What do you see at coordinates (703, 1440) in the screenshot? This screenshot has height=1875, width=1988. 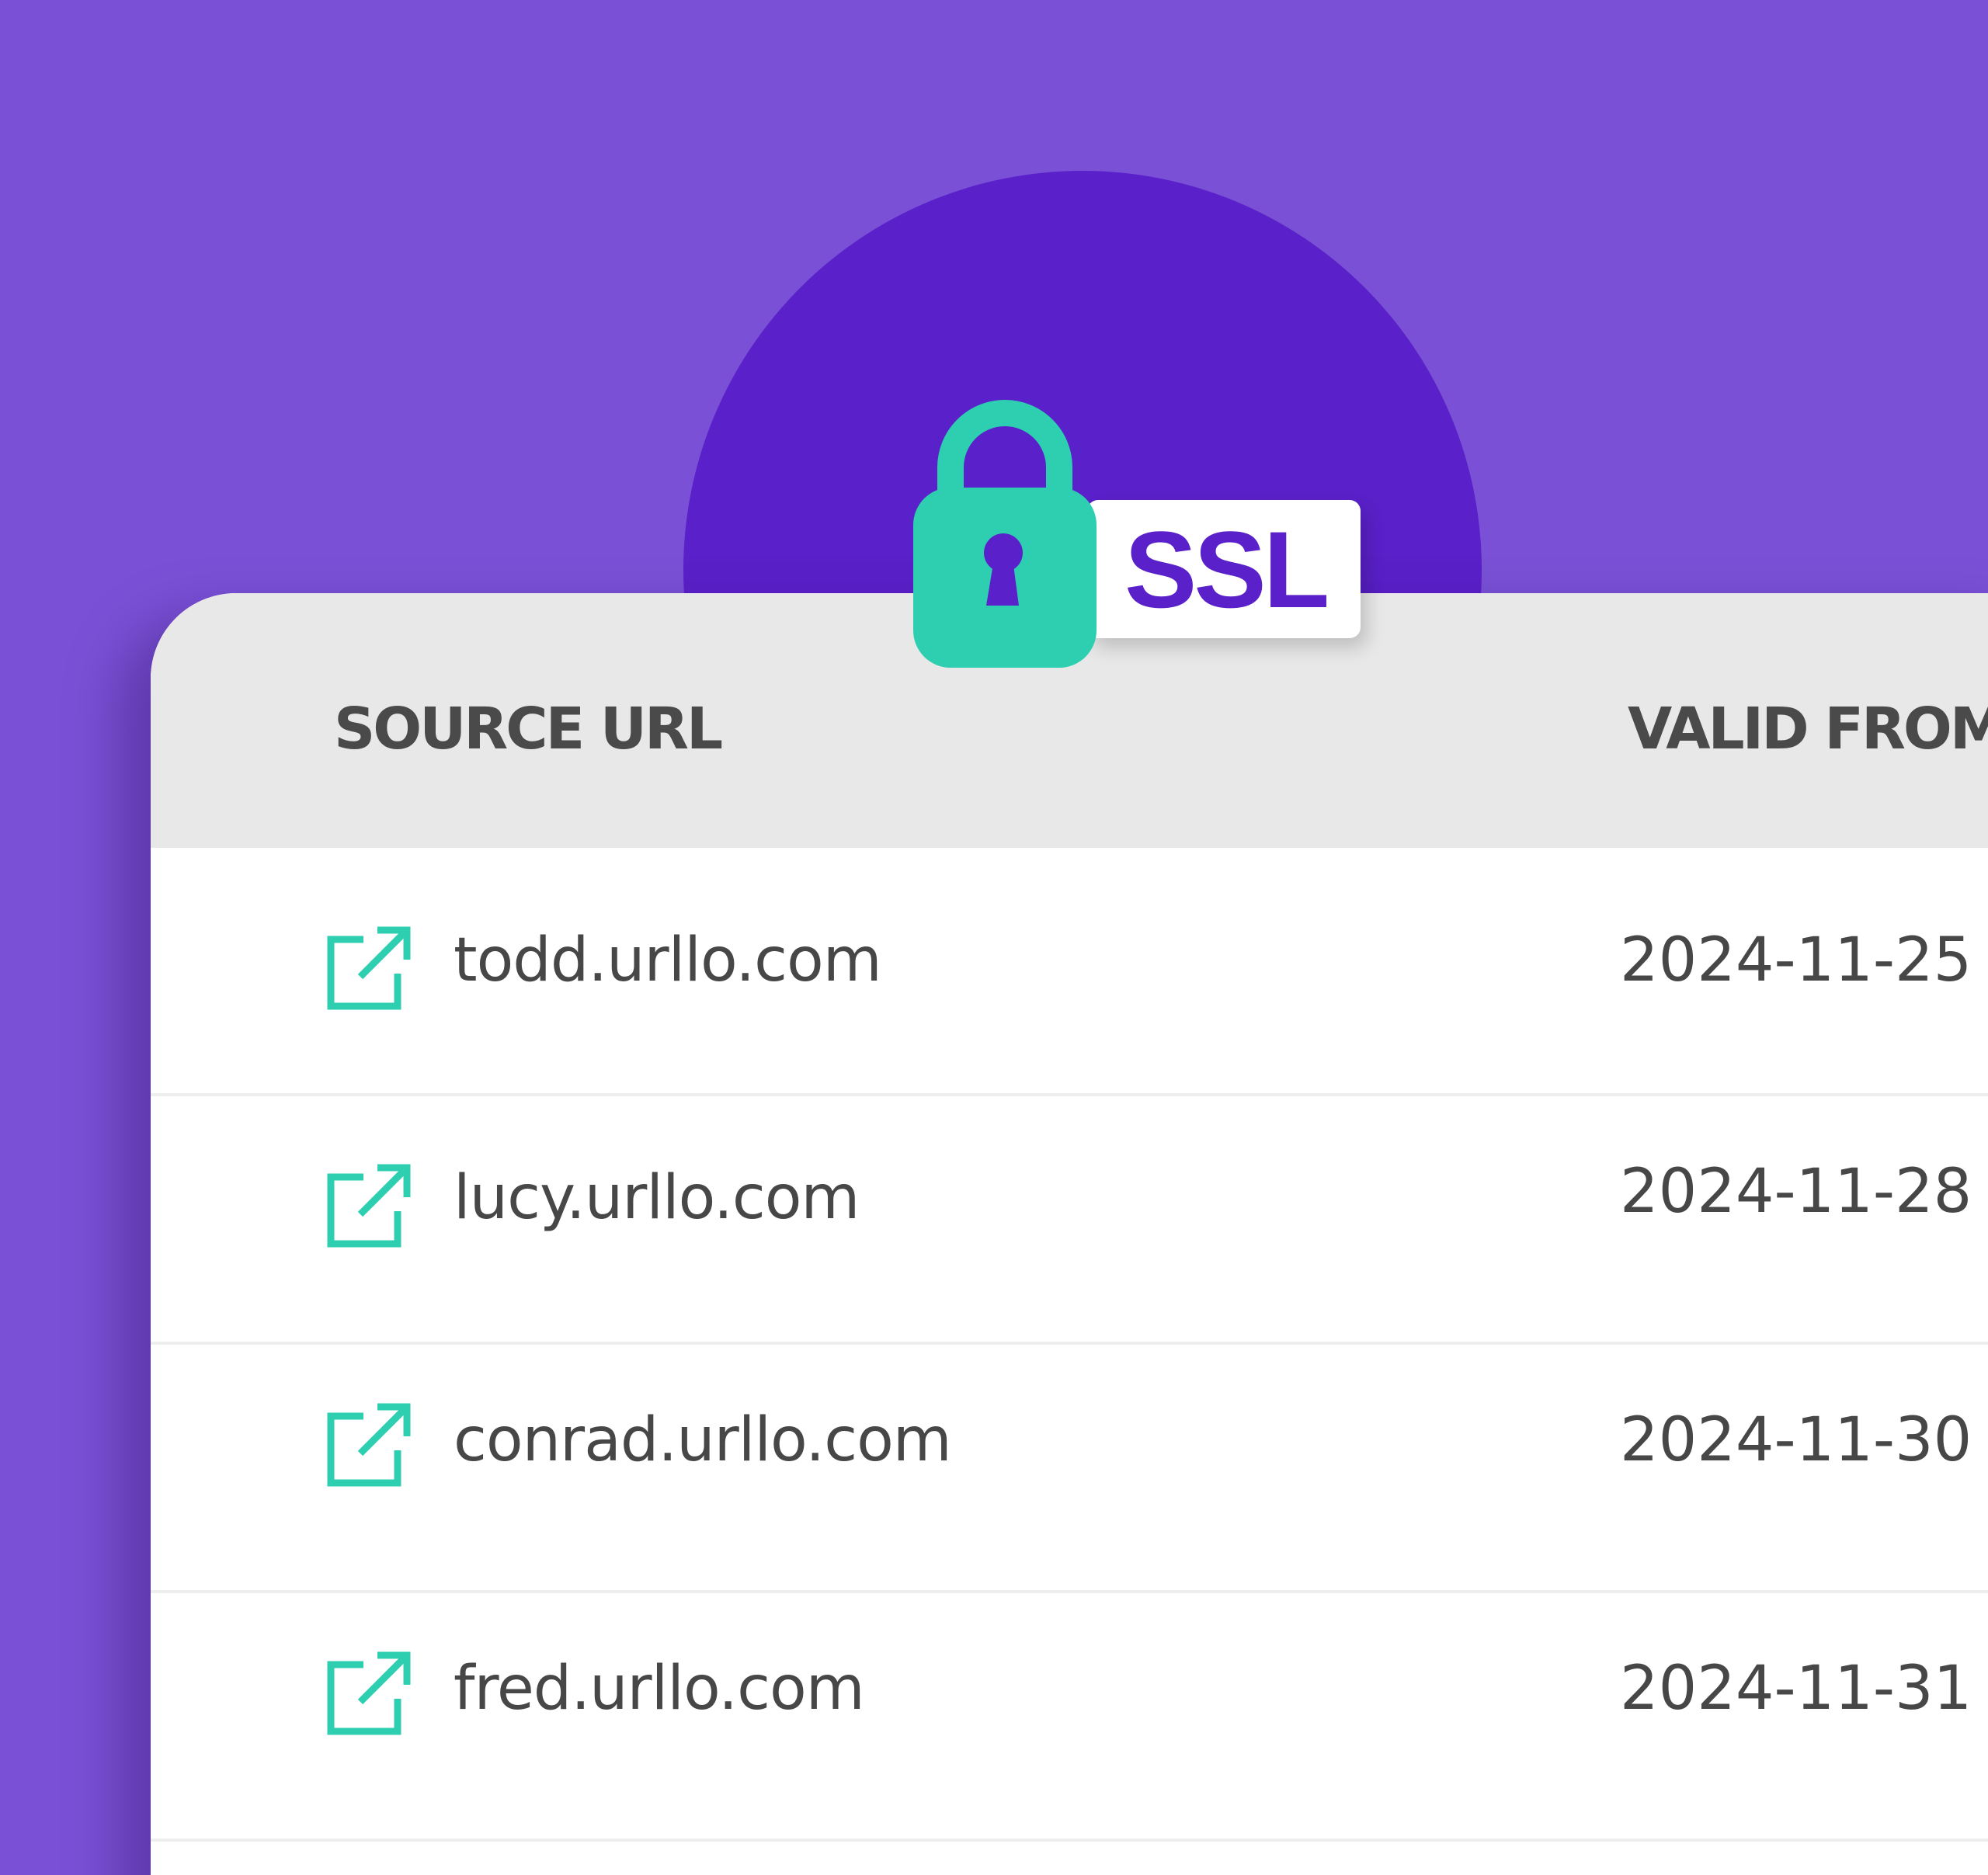 I see `source-url: conrad.urllo.com` at bounding box center [703, 1440].